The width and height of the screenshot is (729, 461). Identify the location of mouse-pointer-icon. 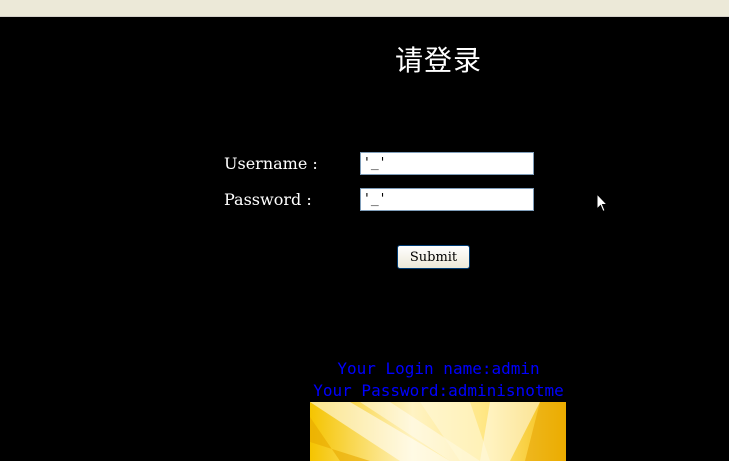
(602, 202).